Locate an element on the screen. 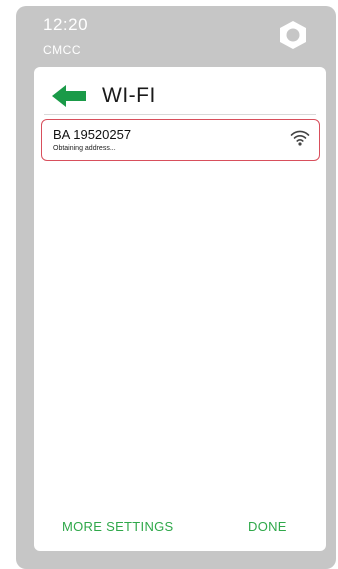  done-button: DONE is located at coordinates (267, 526).